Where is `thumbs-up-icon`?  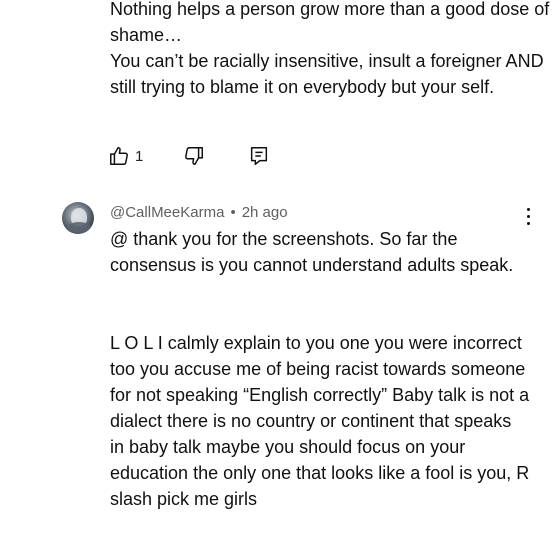
thumbs-up-icon is located at coordinates (119, 156).